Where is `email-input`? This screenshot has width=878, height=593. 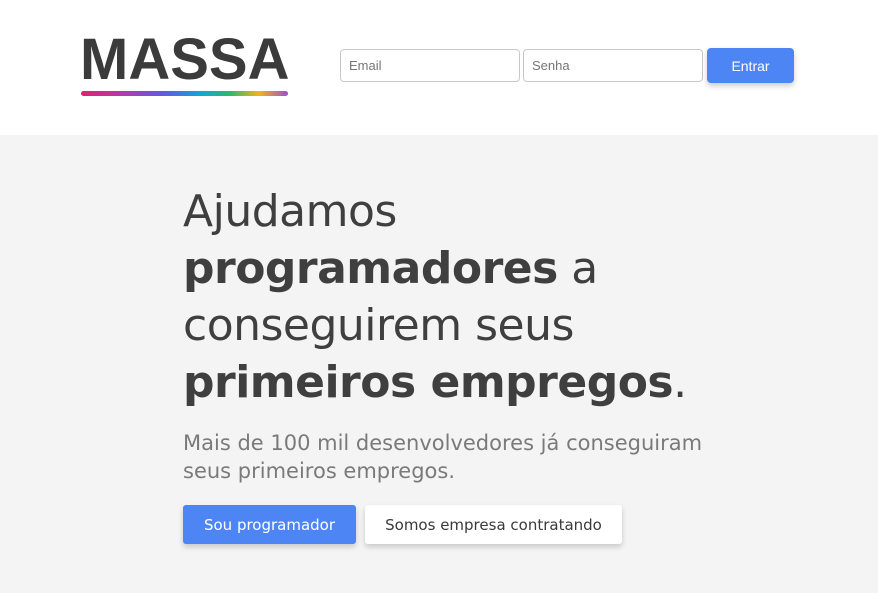 email-input is located at coordinates (430, 65).